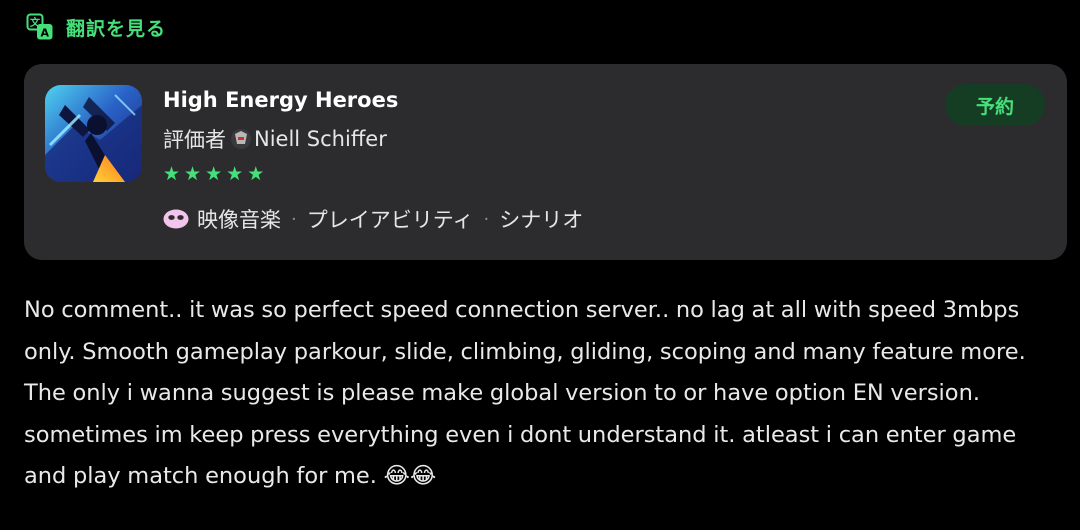  I want to click on reviewer-avatar-icon, so click(241, 139).